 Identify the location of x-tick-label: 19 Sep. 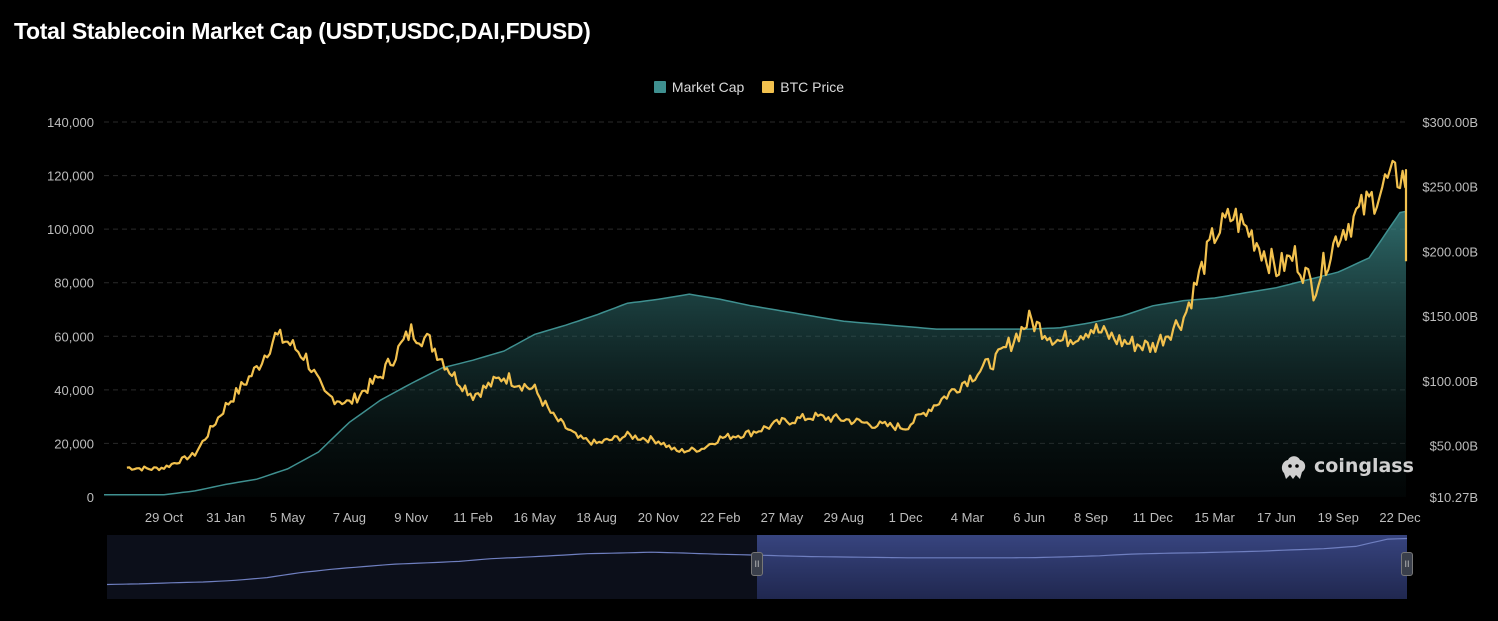
(1338, 517).